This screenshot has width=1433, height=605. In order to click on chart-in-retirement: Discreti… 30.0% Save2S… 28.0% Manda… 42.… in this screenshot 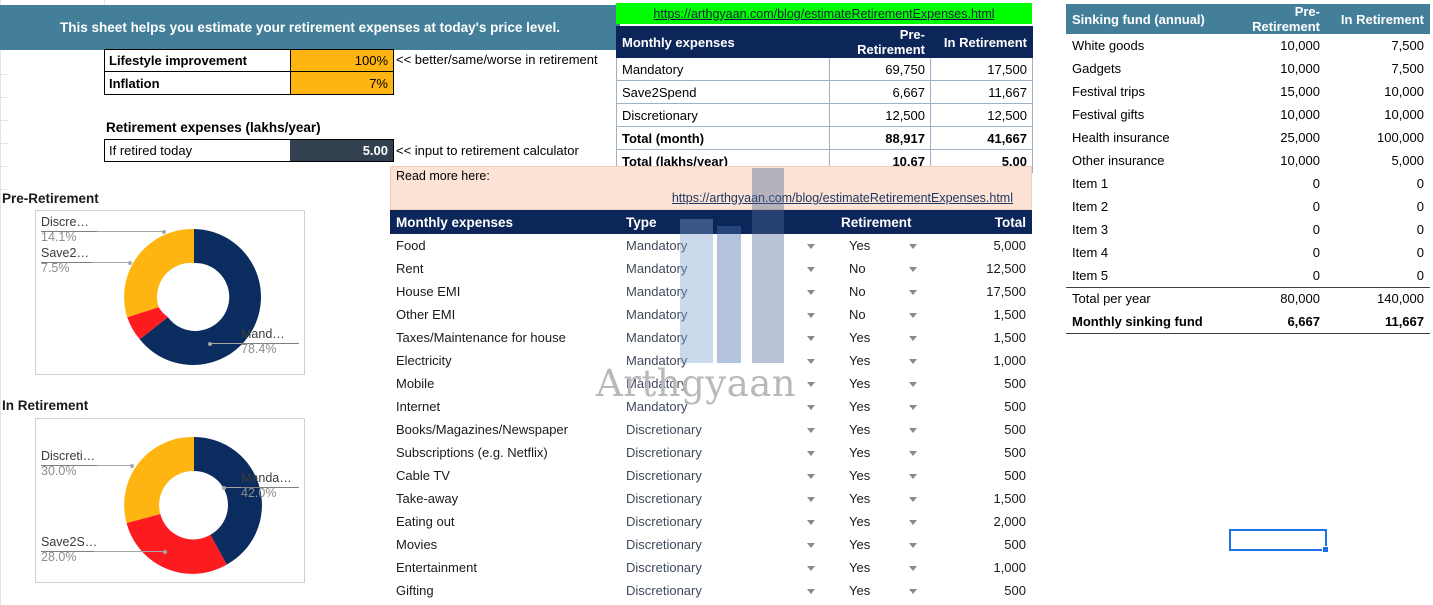, I will do `click(170, 500)`.